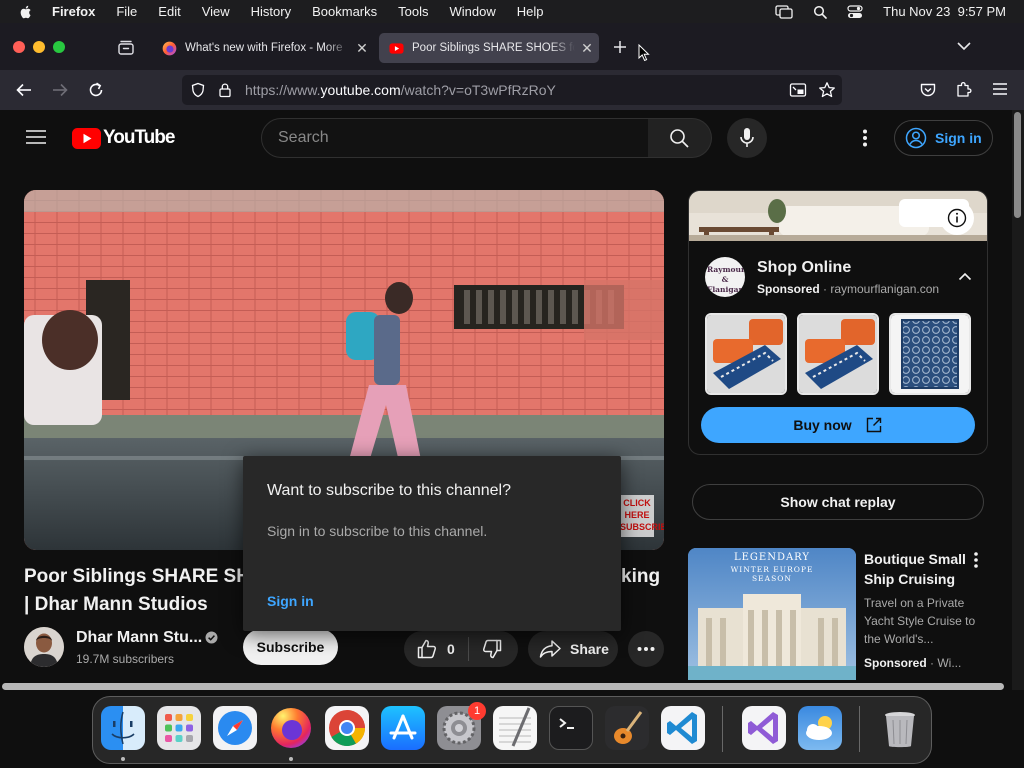 Image resolution: width=1024 pixels, height=768 pixels. I want to click on info-icon, so click(957, 218).